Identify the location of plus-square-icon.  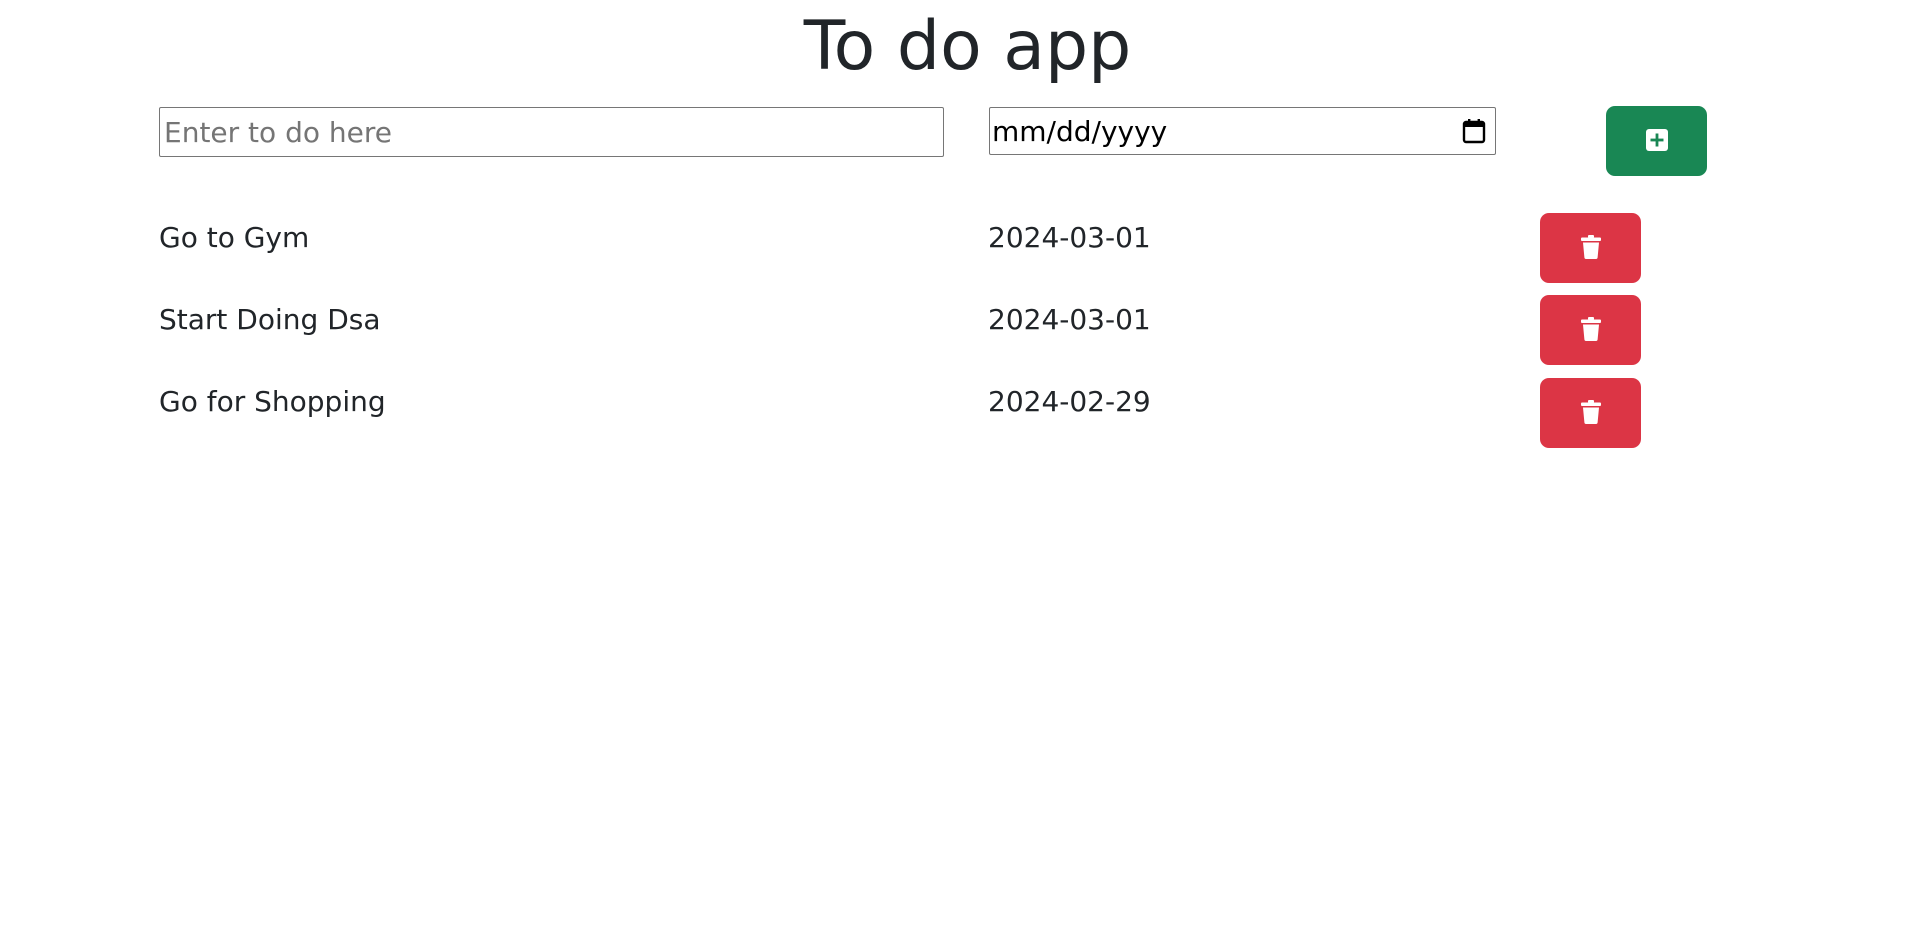
(1656, 141).